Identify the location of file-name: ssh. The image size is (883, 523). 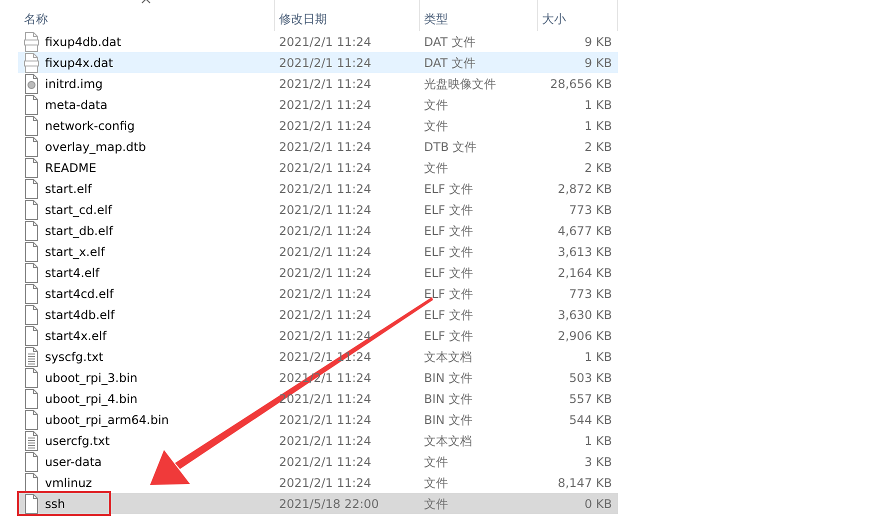
(55, 504).